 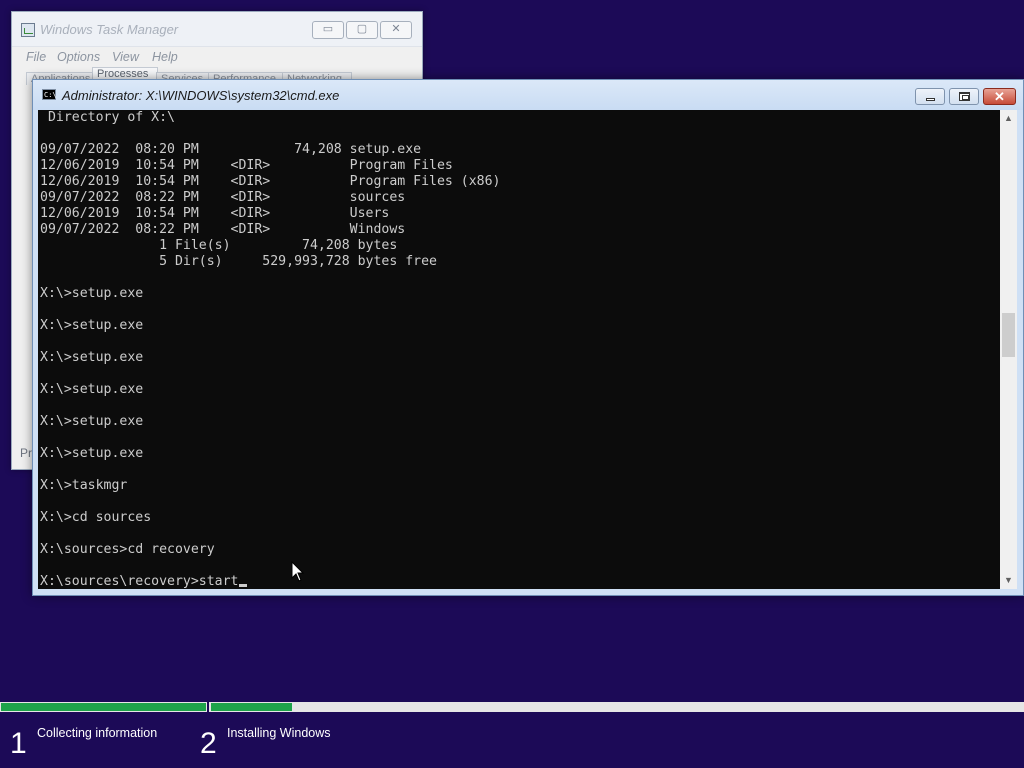 What do you see at coordinates (217, 58) in the screenshot?
I see `task-manager-menubar: File Options View Help` at bounding box center [217, 58].